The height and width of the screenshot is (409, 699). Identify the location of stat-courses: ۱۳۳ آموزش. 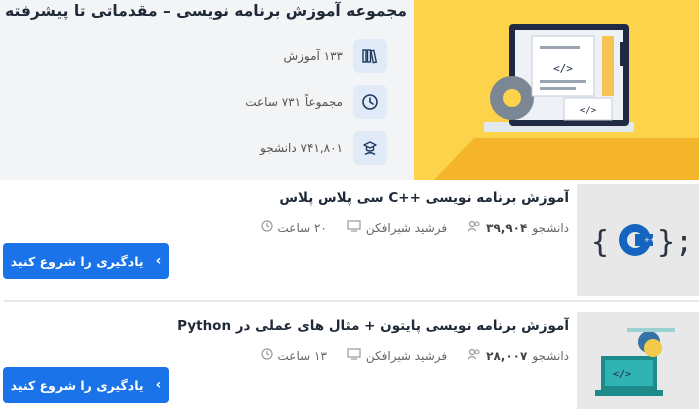
(287, 56).